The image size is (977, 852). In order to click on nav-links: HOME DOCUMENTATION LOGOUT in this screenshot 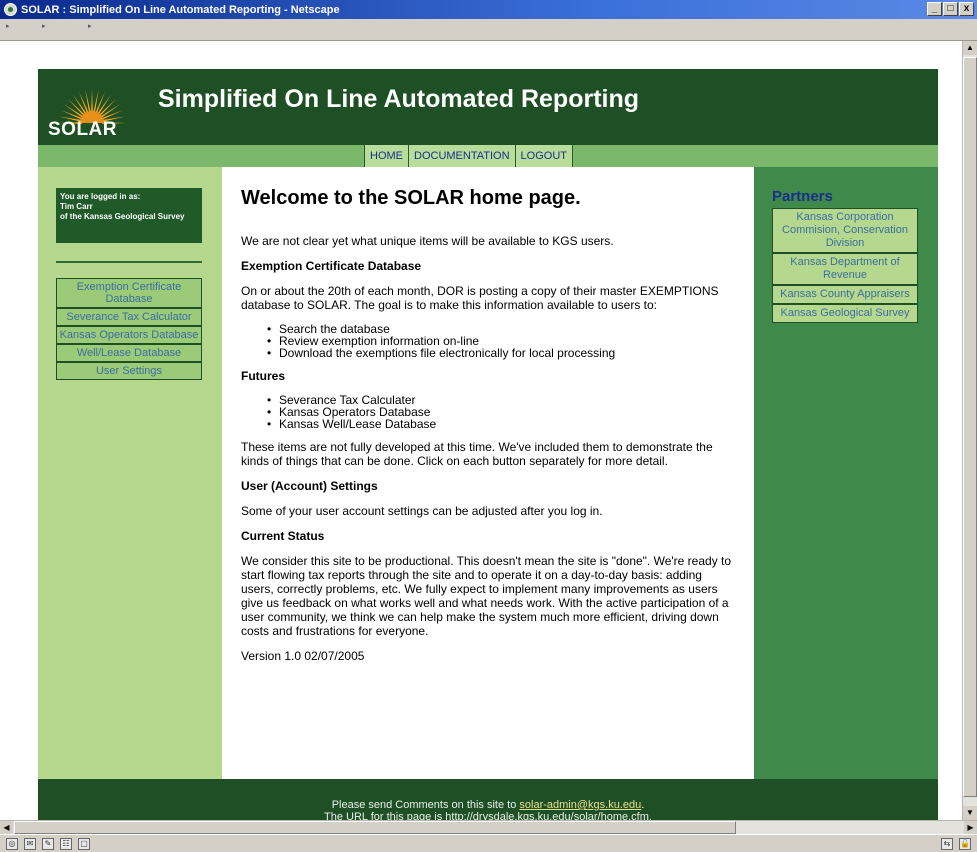, I will do `click(468, 156)`.